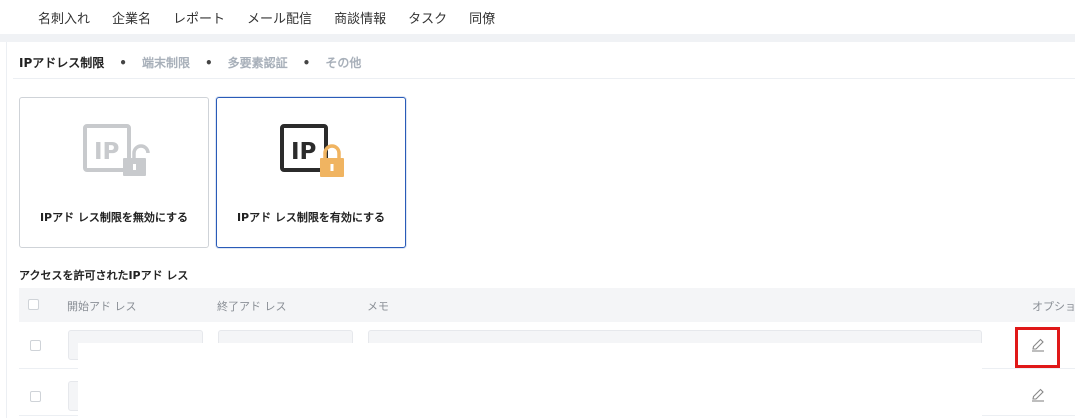 The height and width of the screenshot is (418, 1075). I want to click on column-header-options: オプション, so click(1053, 306).